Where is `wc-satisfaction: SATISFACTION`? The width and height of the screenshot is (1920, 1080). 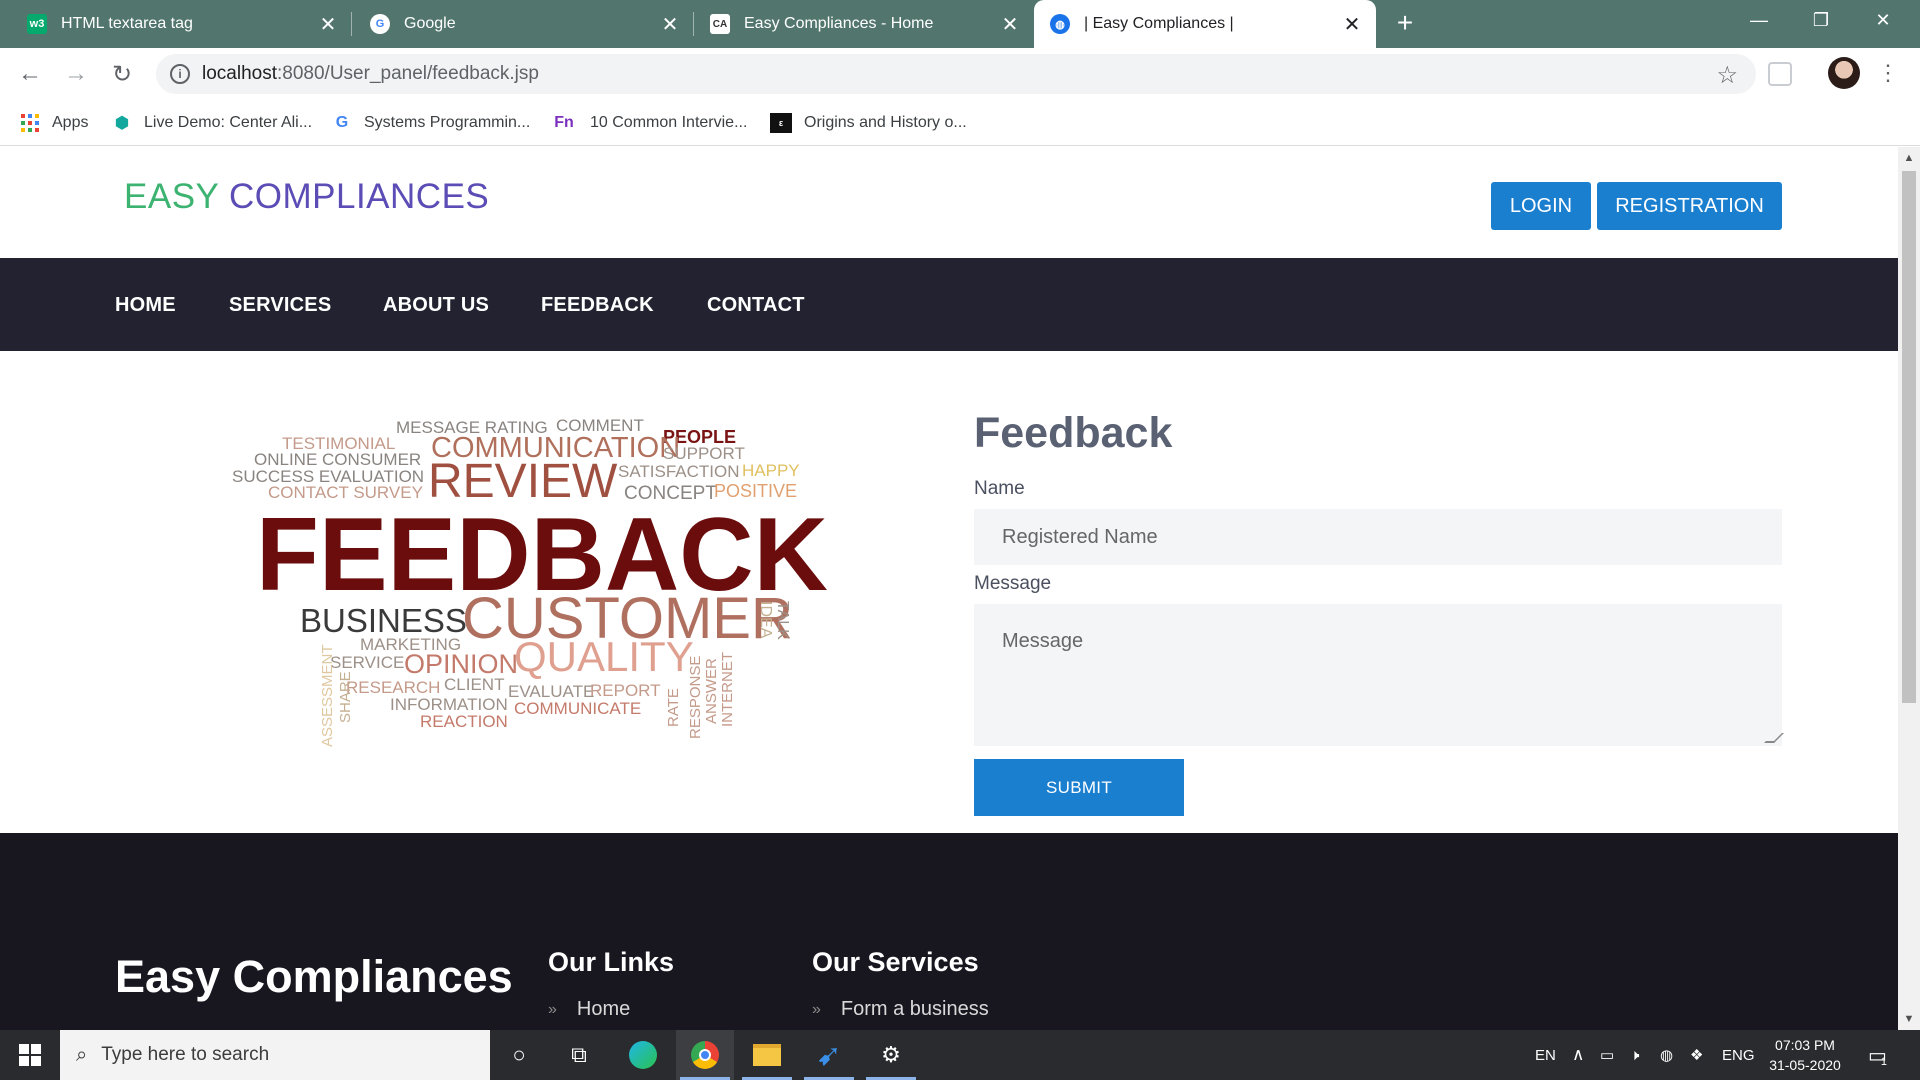 wc-satisfaction: SATISFACTION is located at coordinates (679, 471).